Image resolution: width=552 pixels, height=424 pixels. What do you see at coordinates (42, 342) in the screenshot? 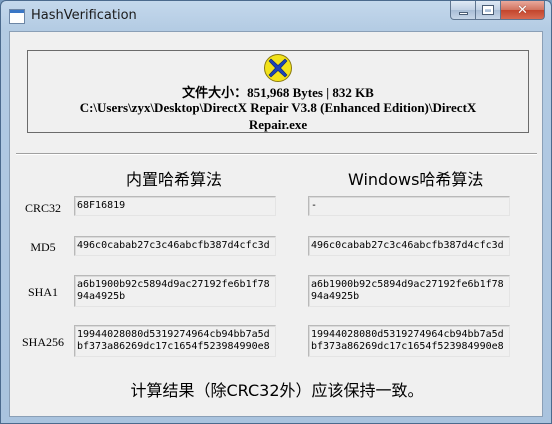
I see `sha256-label: SHA256` at bounding box center [42, 342].